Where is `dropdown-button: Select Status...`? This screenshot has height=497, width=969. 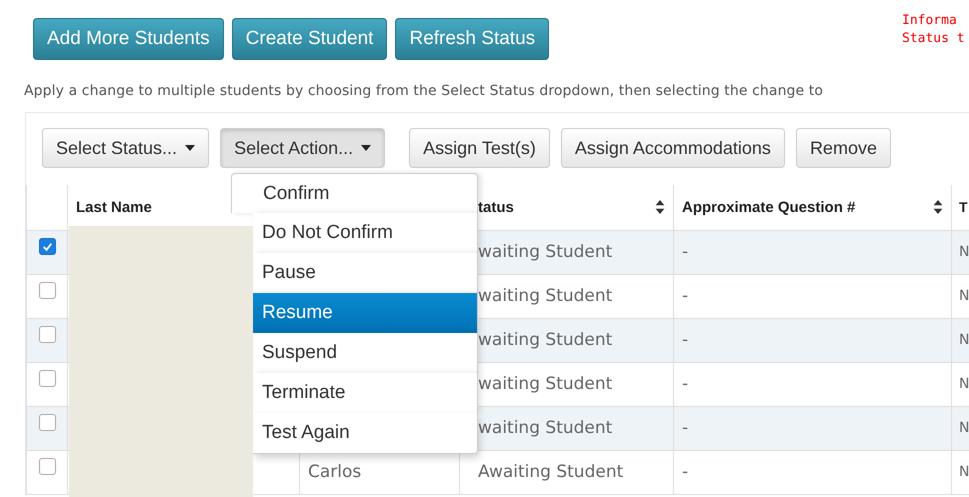
dropdown-button: Select Status... is located at coordinates (126, 148).